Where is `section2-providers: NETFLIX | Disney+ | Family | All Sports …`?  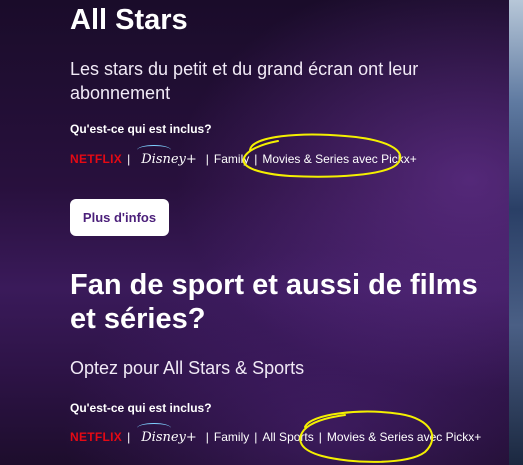 section2-providers: NETFLIX | Disney+ | Family | All Sports … is located at coordinates (276, 434).